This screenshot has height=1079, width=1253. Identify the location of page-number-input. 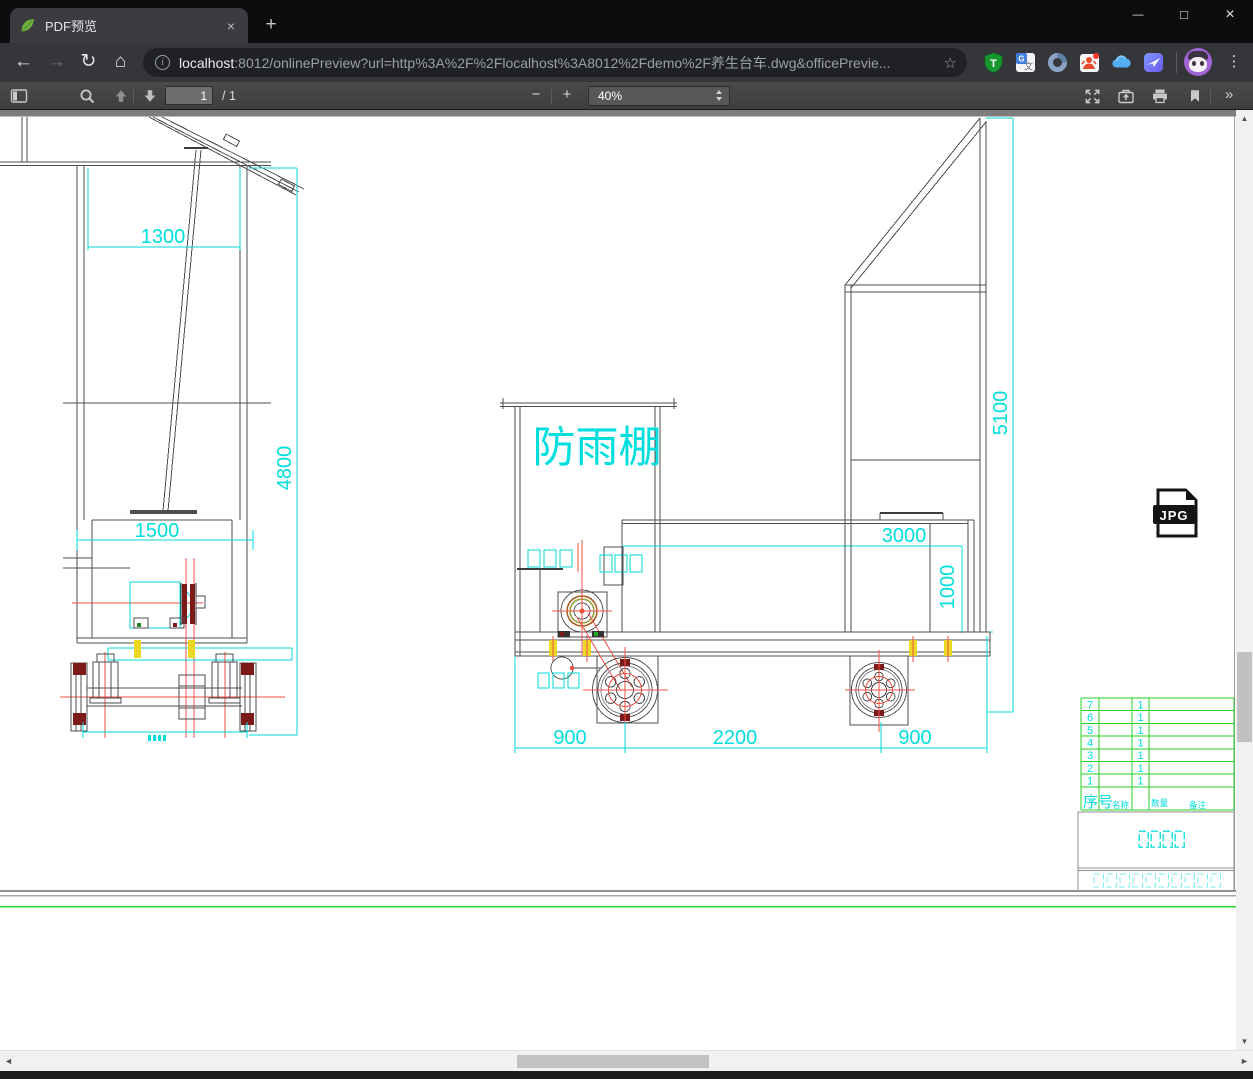
(189, 95).